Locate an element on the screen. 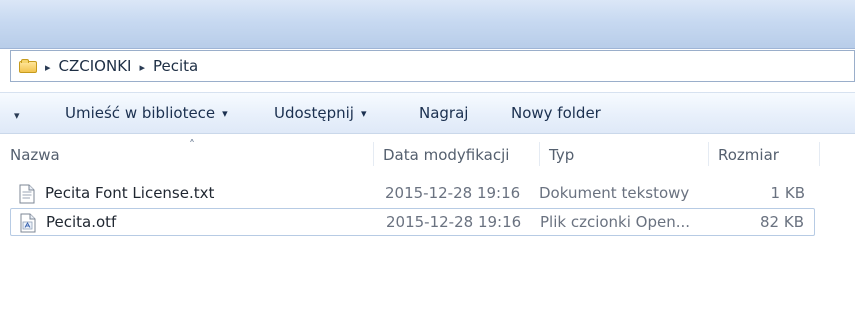 This screenshot has width=855, height=325. file-size: 1 KB is located at coordinates (787, 193).